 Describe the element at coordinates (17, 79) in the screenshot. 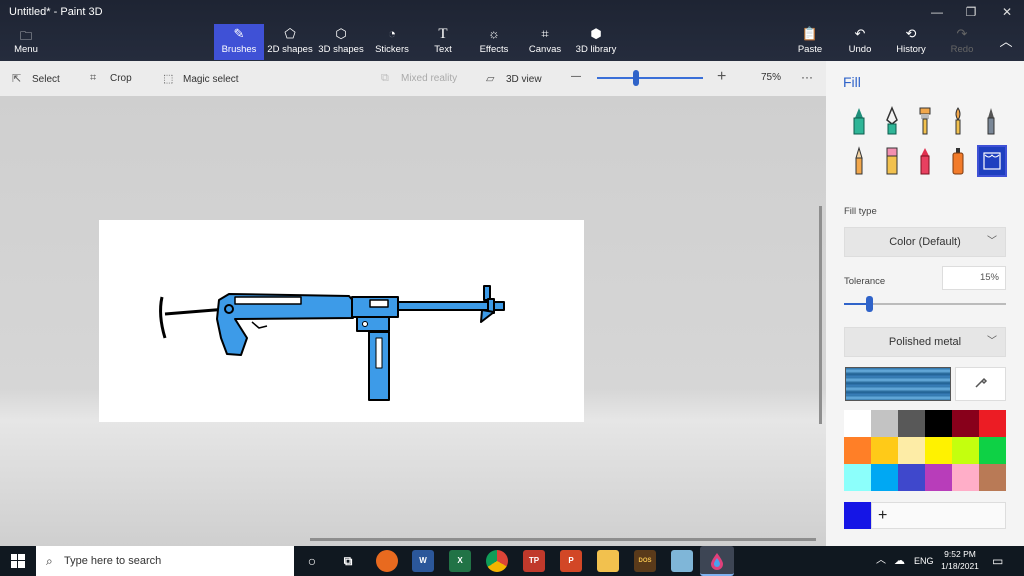

I see `cursor-icon: ⇱` at that location.